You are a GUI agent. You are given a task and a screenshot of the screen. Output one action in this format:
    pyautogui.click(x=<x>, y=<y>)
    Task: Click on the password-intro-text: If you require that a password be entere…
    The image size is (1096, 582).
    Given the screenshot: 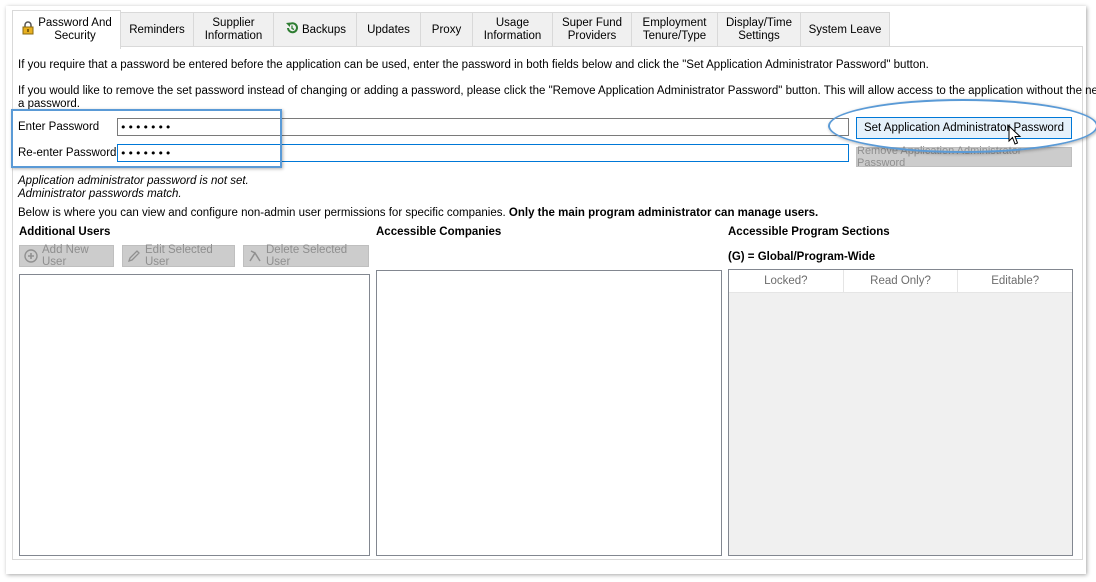 What is the action you would take?
    pyautogui.click(x=473, y=65)
    